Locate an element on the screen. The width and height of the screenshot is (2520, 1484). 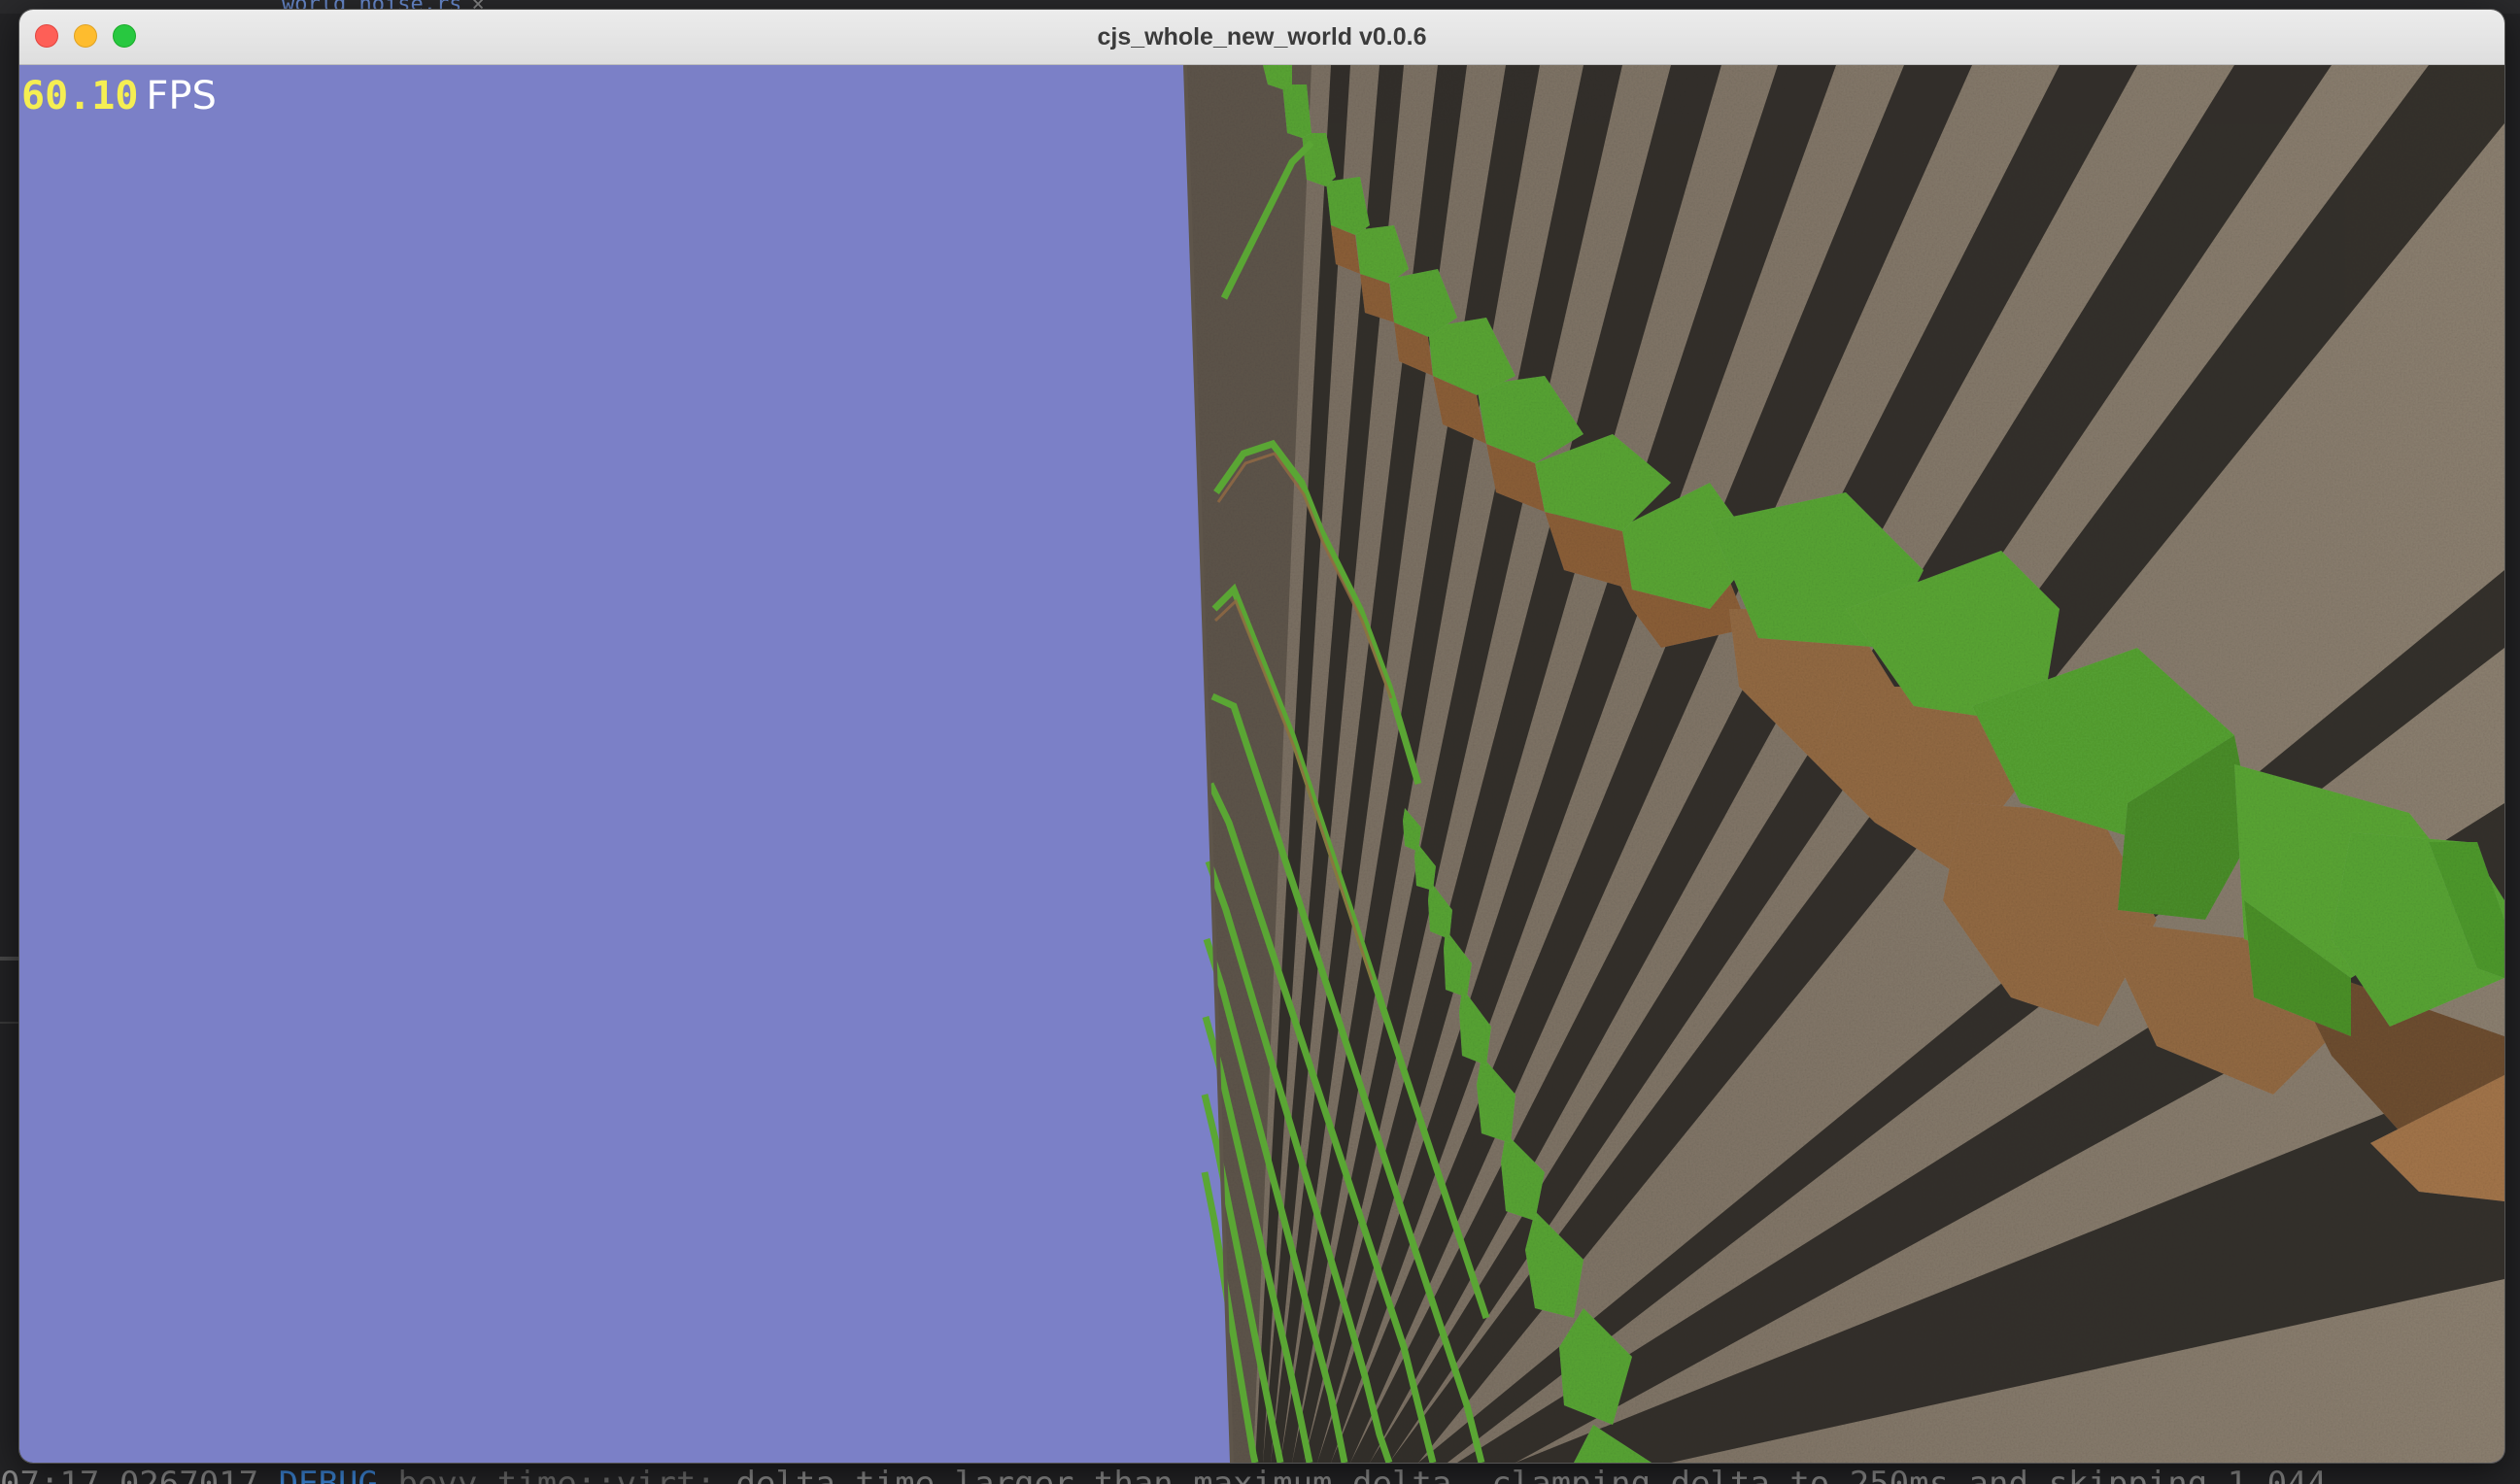
window-titlebar: cjs_whole_new_world v0.0.6 is located at coordinates (1261, 37).